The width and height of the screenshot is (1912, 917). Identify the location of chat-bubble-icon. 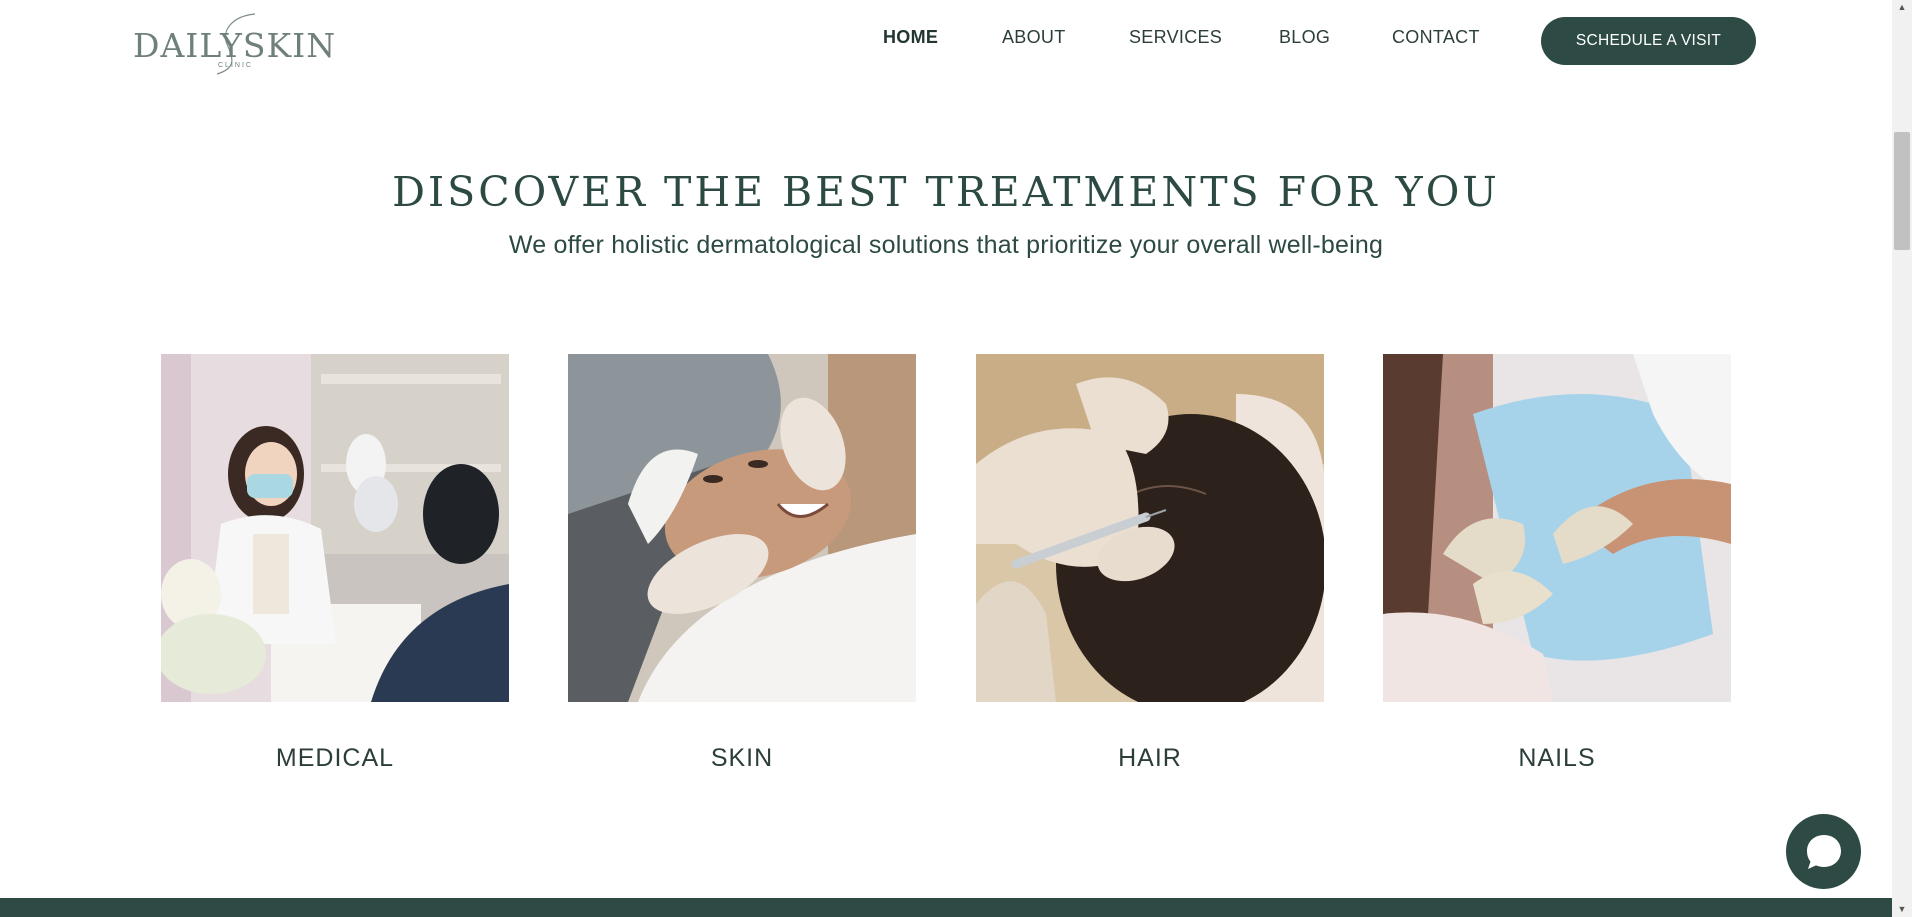
(1823, 851).